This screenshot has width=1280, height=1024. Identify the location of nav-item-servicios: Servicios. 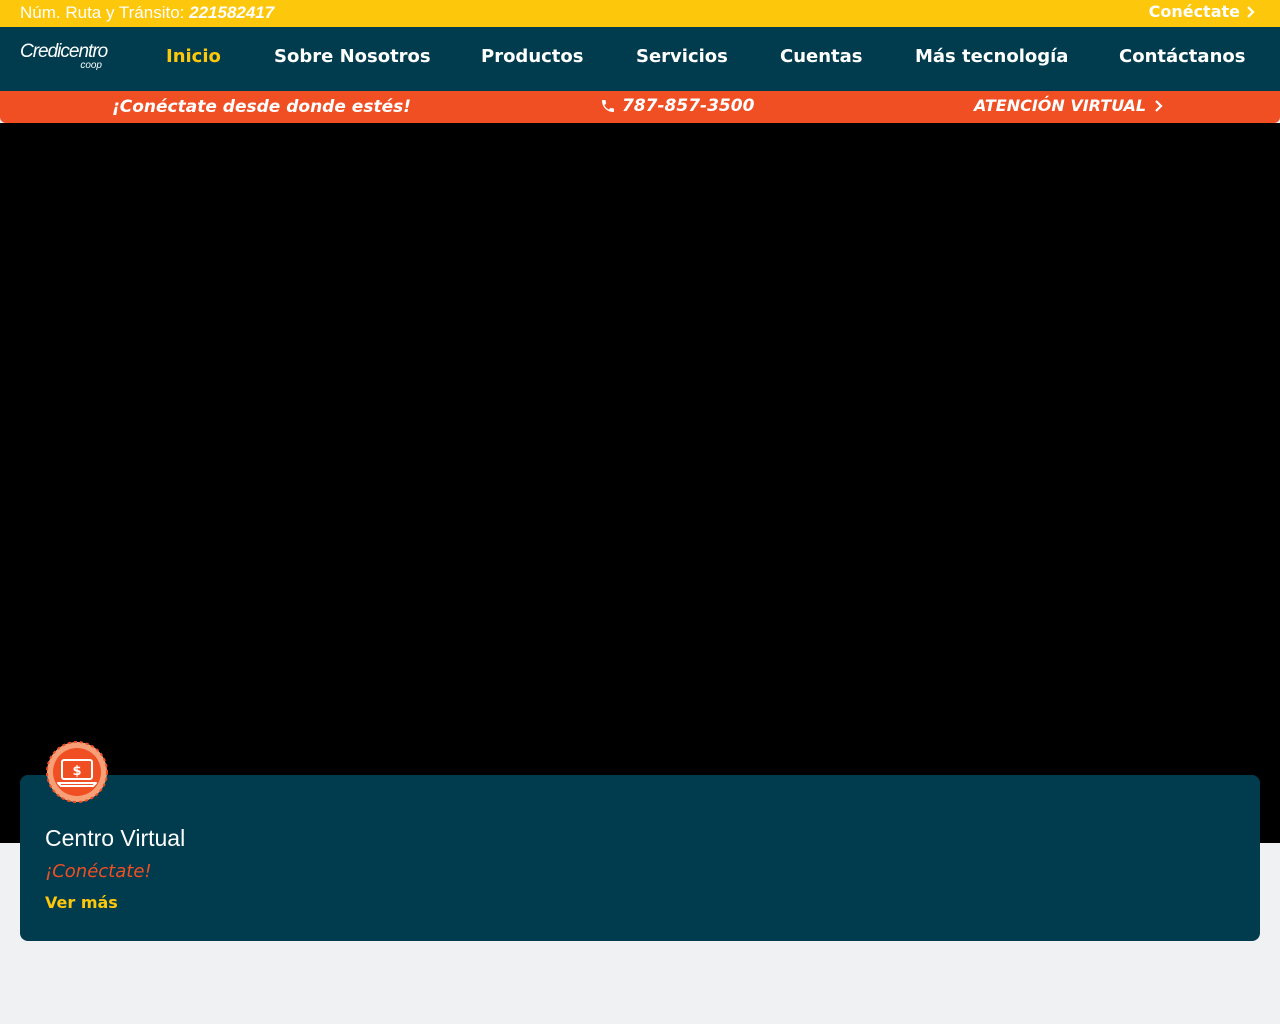
(682, 56).